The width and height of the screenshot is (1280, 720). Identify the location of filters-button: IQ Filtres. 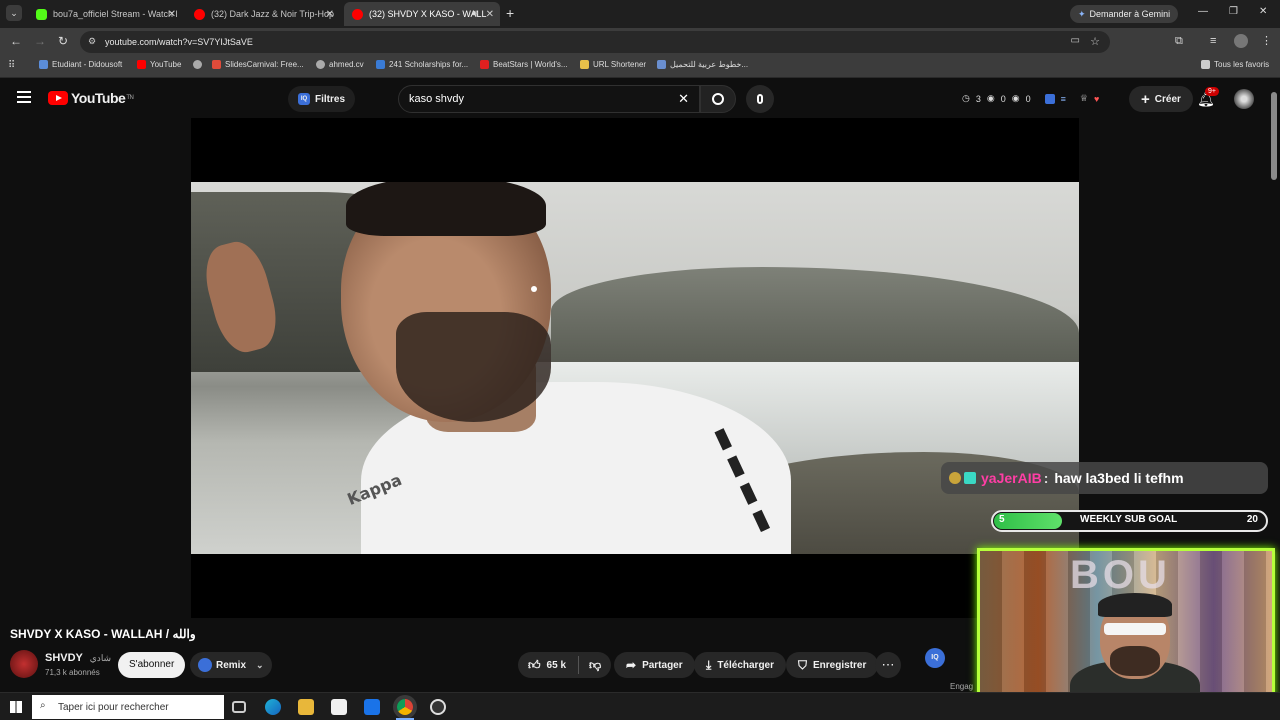
(322, 99).